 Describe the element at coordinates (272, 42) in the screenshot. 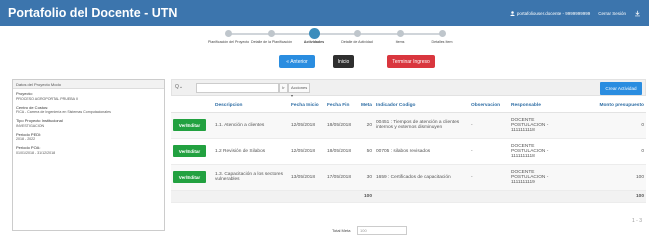

I see `wizard-step-label: Detalle de la Planificación` at that location.